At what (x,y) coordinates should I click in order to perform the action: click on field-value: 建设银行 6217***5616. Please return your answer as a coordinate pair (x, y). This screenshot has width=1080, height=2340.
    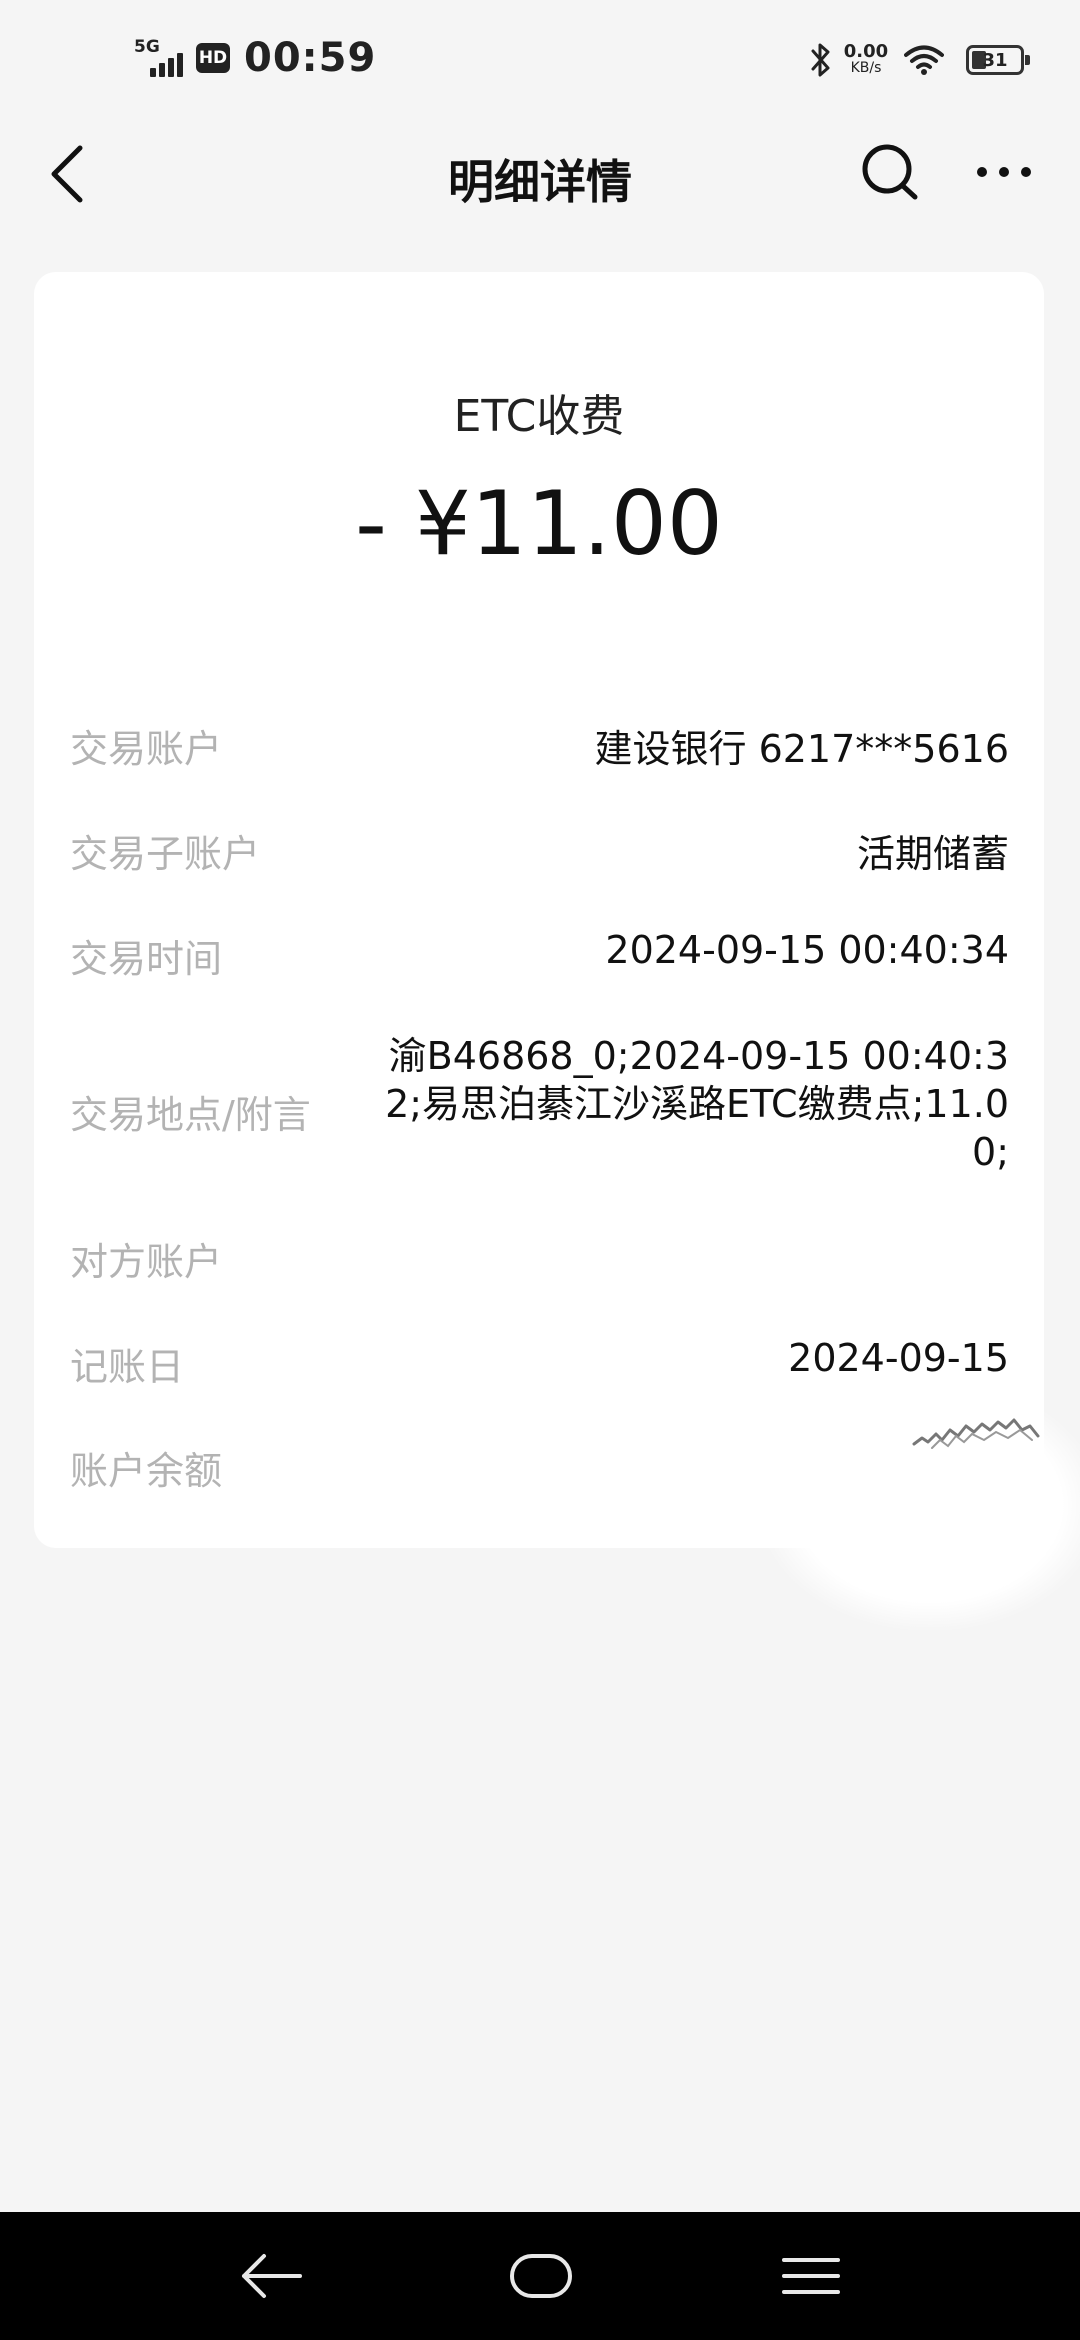
    Looking at the image, I should click on (802, 749).